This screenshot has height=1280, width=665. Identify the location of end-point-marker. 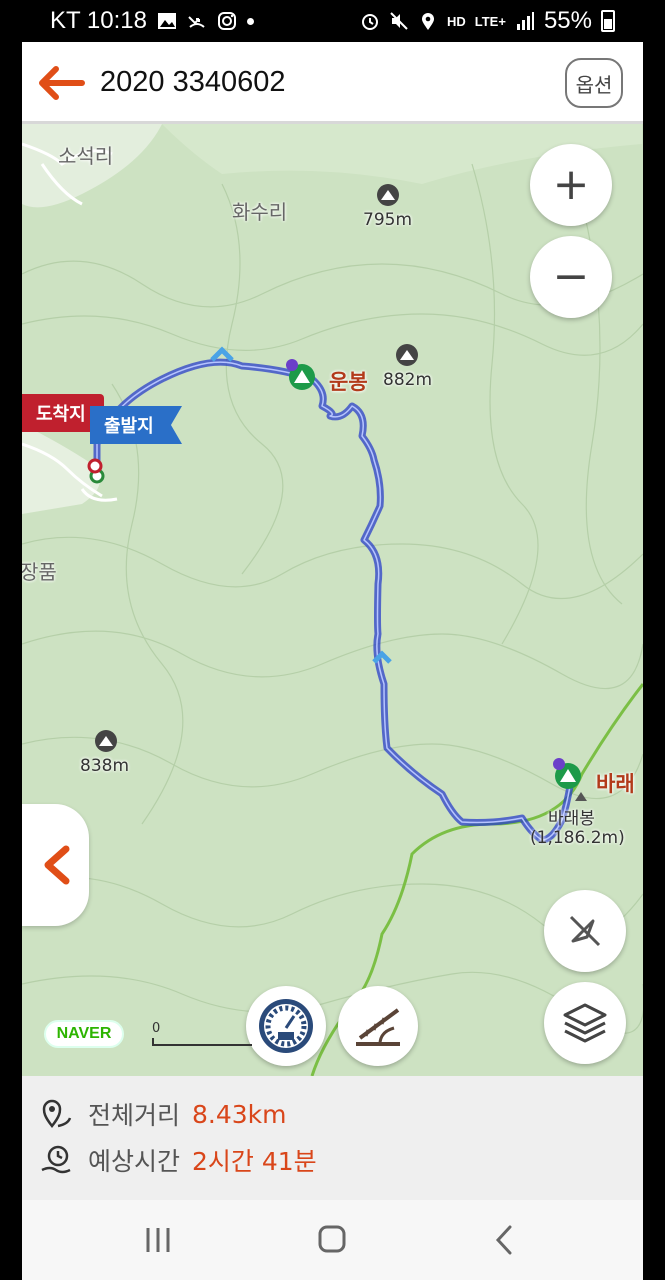
(95, 466).